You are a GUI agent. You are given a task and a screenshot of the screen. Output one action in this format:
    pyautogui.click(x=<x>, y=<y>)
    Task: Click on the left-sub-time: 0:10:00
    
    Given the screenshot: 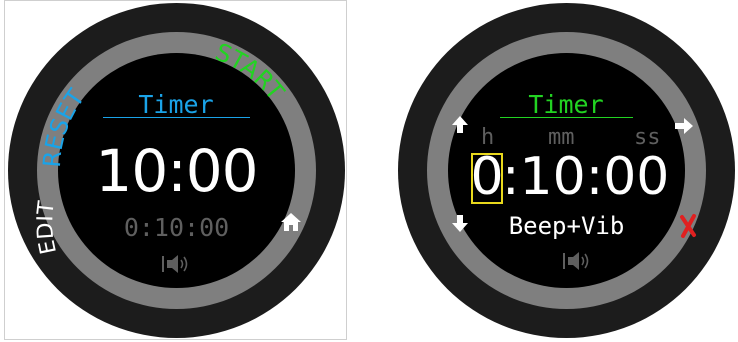 What is the action you would take?
    pyautogui.click(x=176, y=227)
    